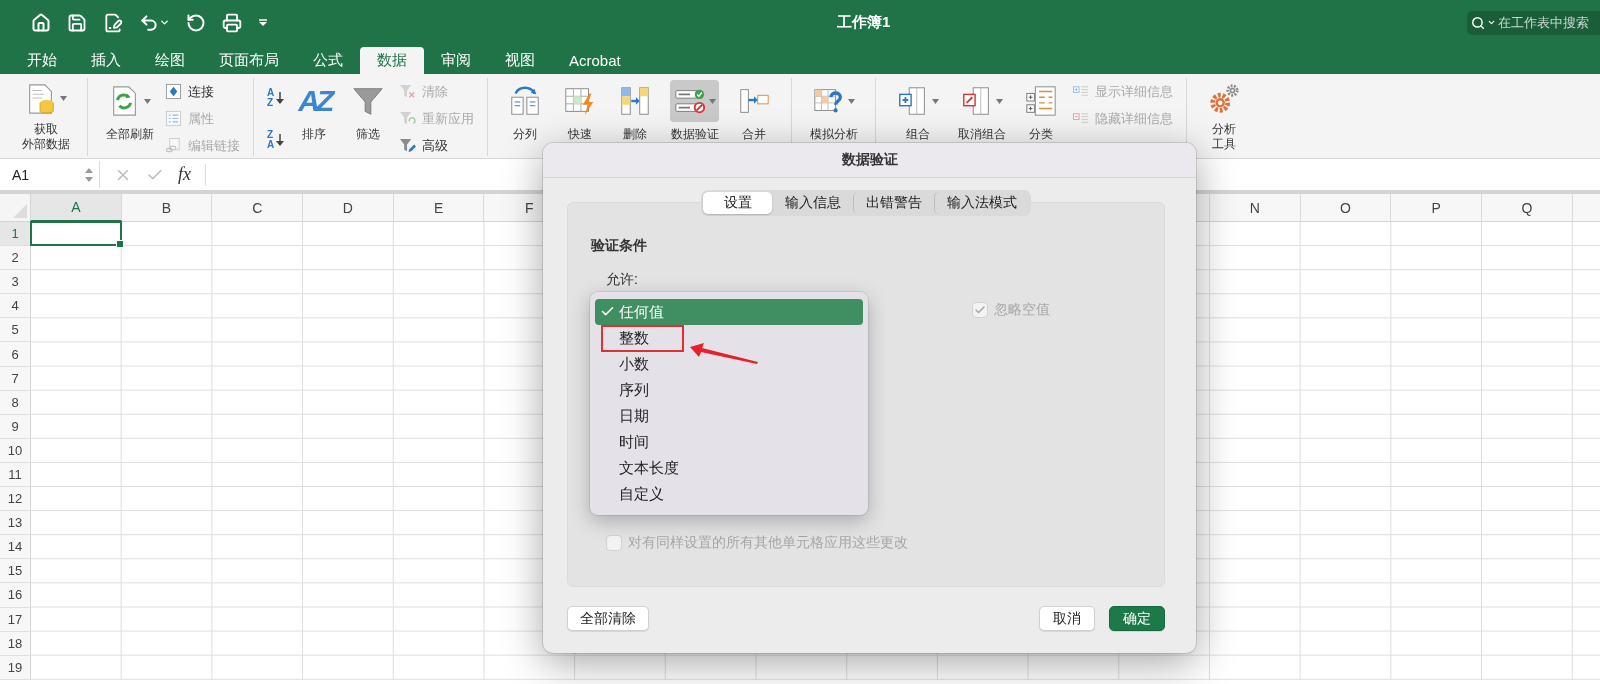  Describe the element at coordinates (15, 523) in the screenshot. I see `row-header: 13` at that location.